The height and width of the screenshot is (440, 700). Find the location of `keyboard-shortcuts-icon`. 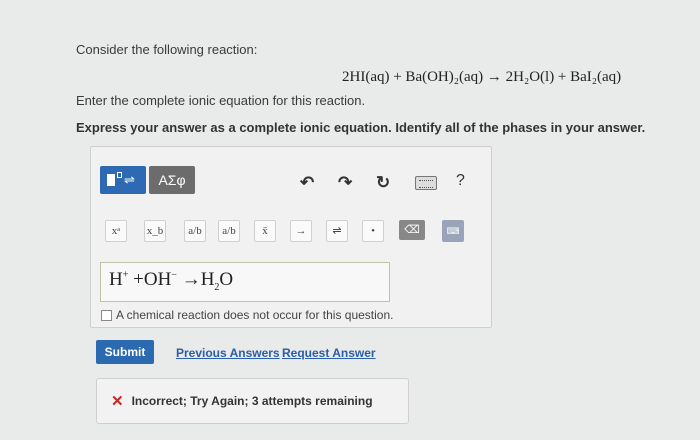

keyboard-shortcuts-icon is located at coordinates (426, 183).